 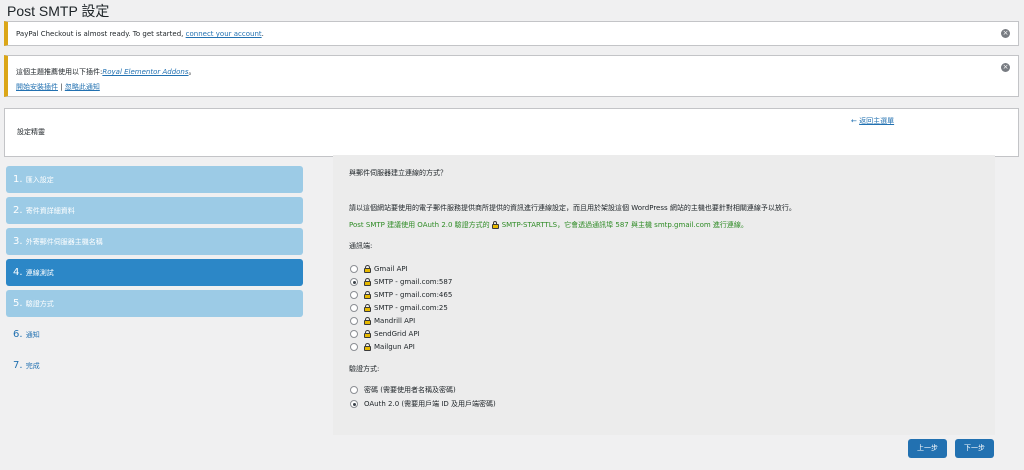 What do you see at coordinates (394, 347) in the screenshot?
I see `transport-option-label: Mailgun API` at bounding box center [394, 347].